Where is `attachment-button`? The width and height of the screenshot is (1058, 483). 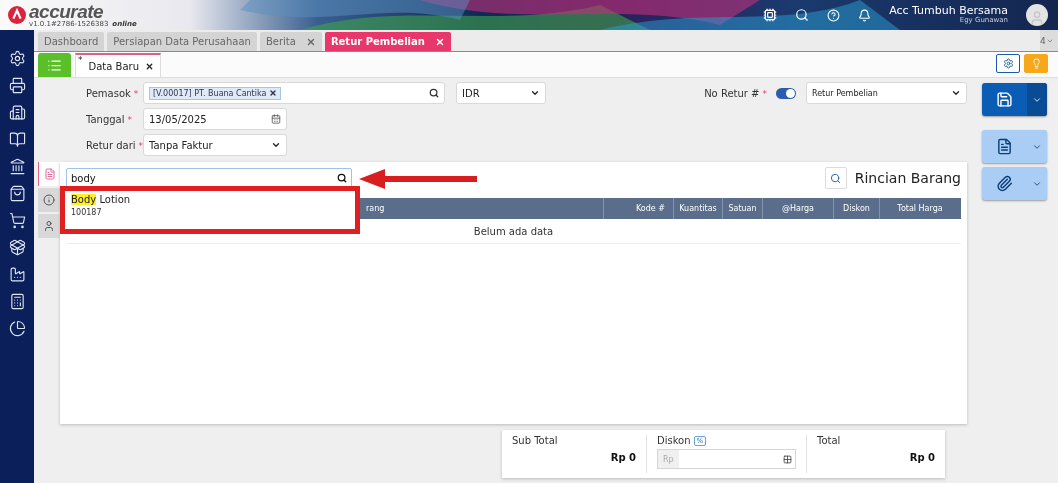 attachment-button is located at coordinates (1014, 183).